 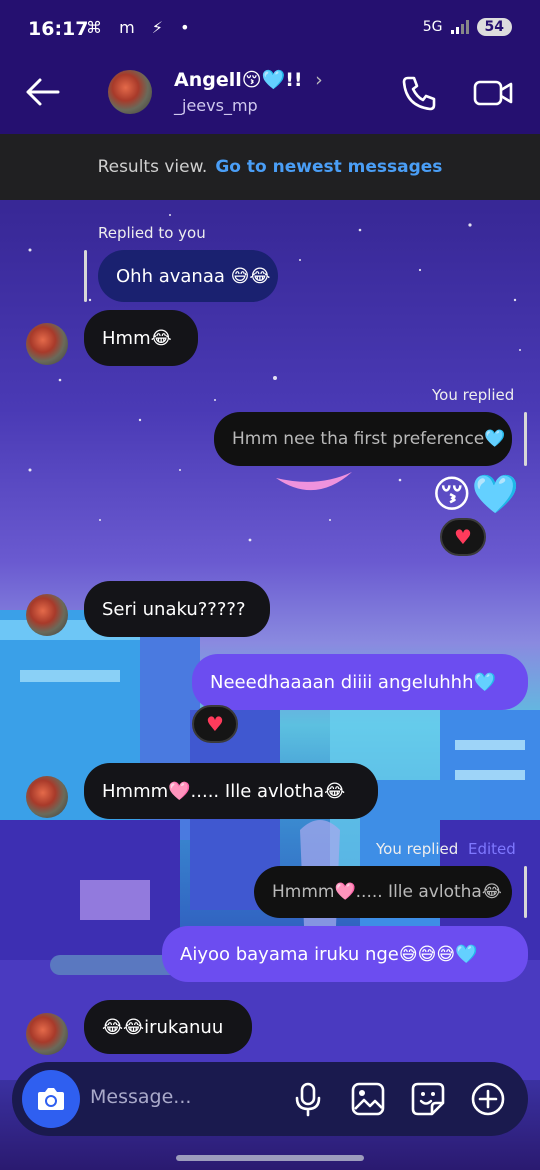 I want to click on add-circle-icon, so click(x=488, y=1099).